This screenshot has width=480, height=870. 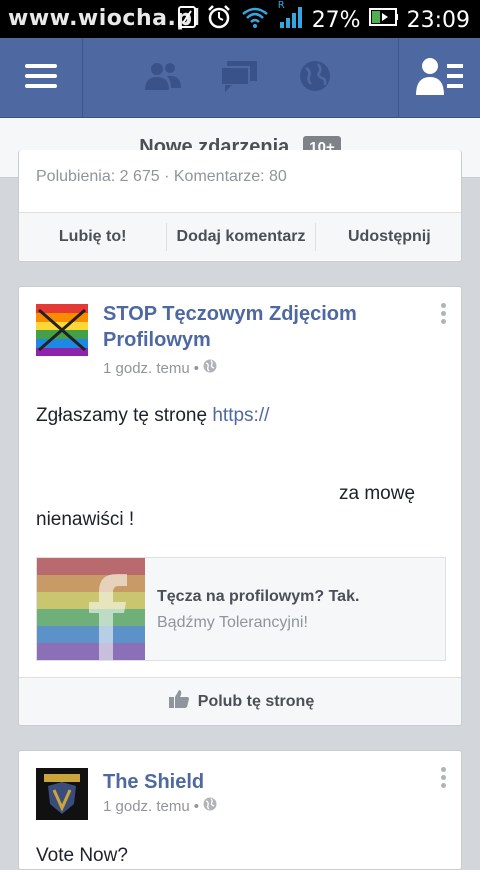 I want to click on like-page-label: Polub tę stronę, so click(x=256, y=701).